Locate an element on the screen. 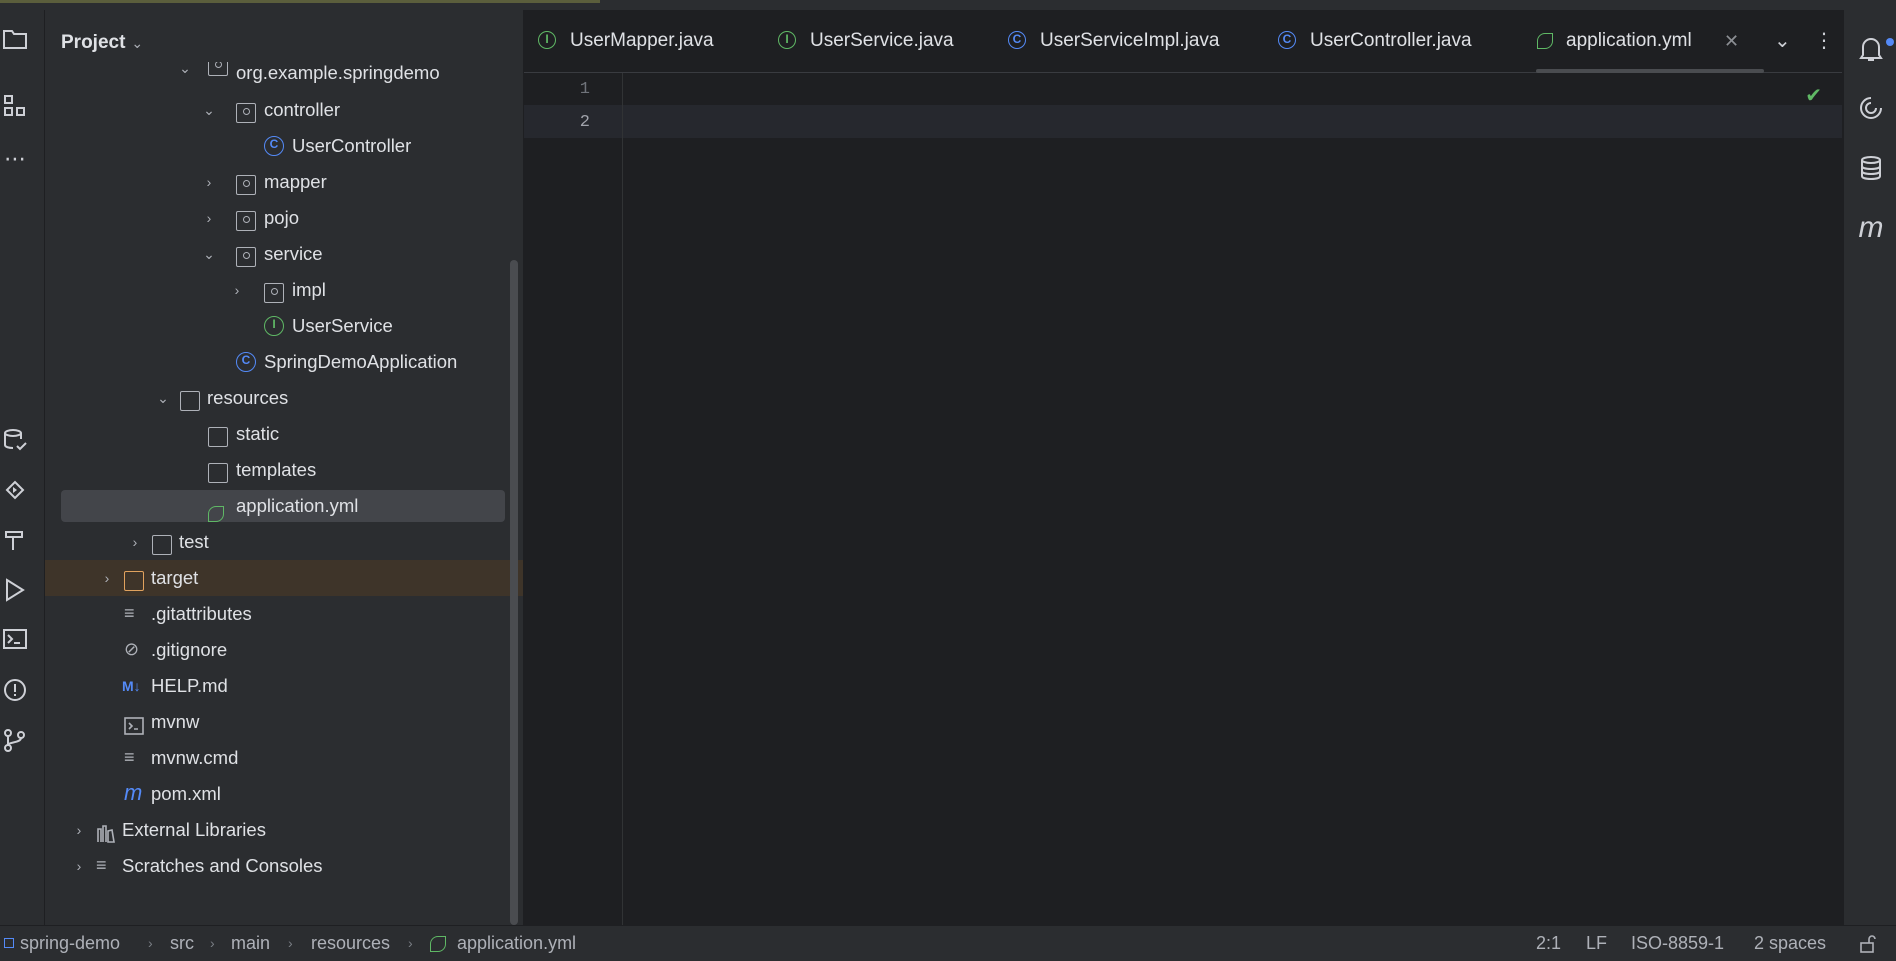 The height and width of the screenshot is (961, 1896). tree-row: M↓ HELP.md is located at coordinates (284, 686).